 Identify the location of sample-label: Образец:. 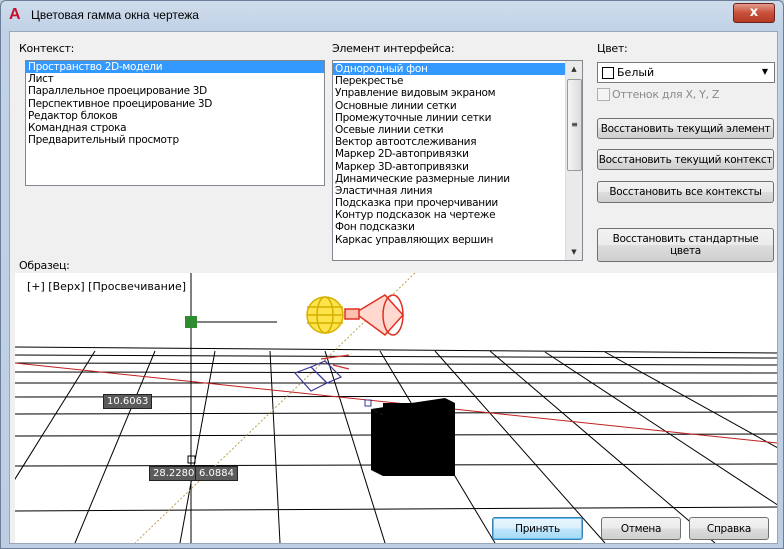
(44, 265).